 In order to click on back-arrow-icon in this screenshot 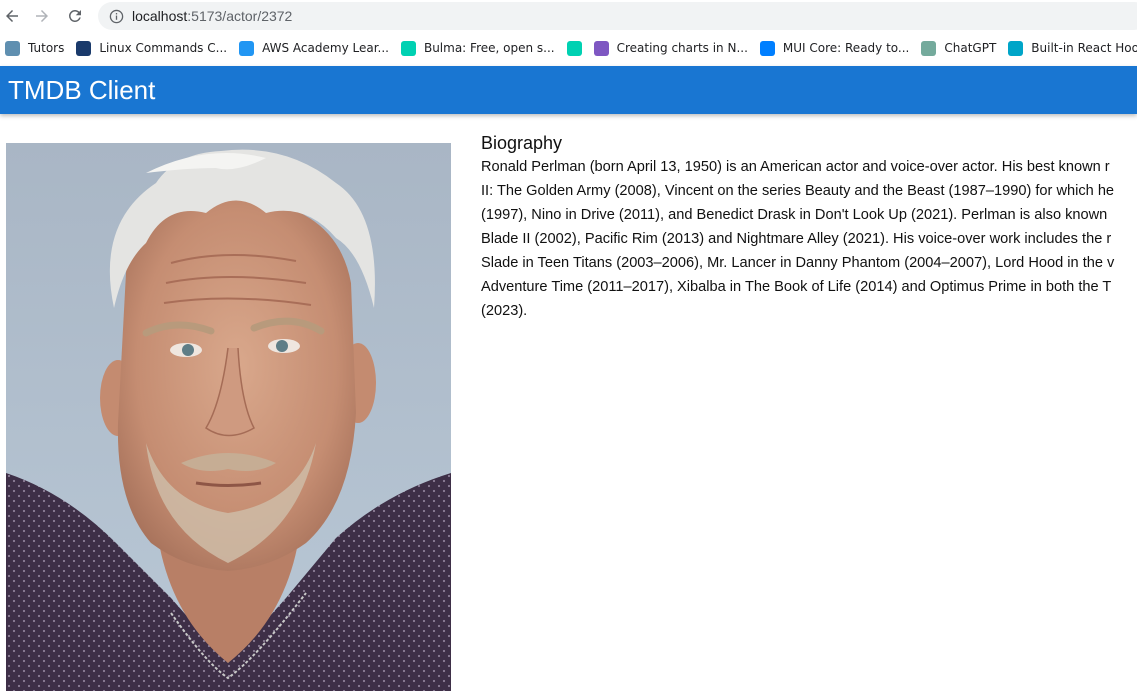, I will do `click(12, 16)`.